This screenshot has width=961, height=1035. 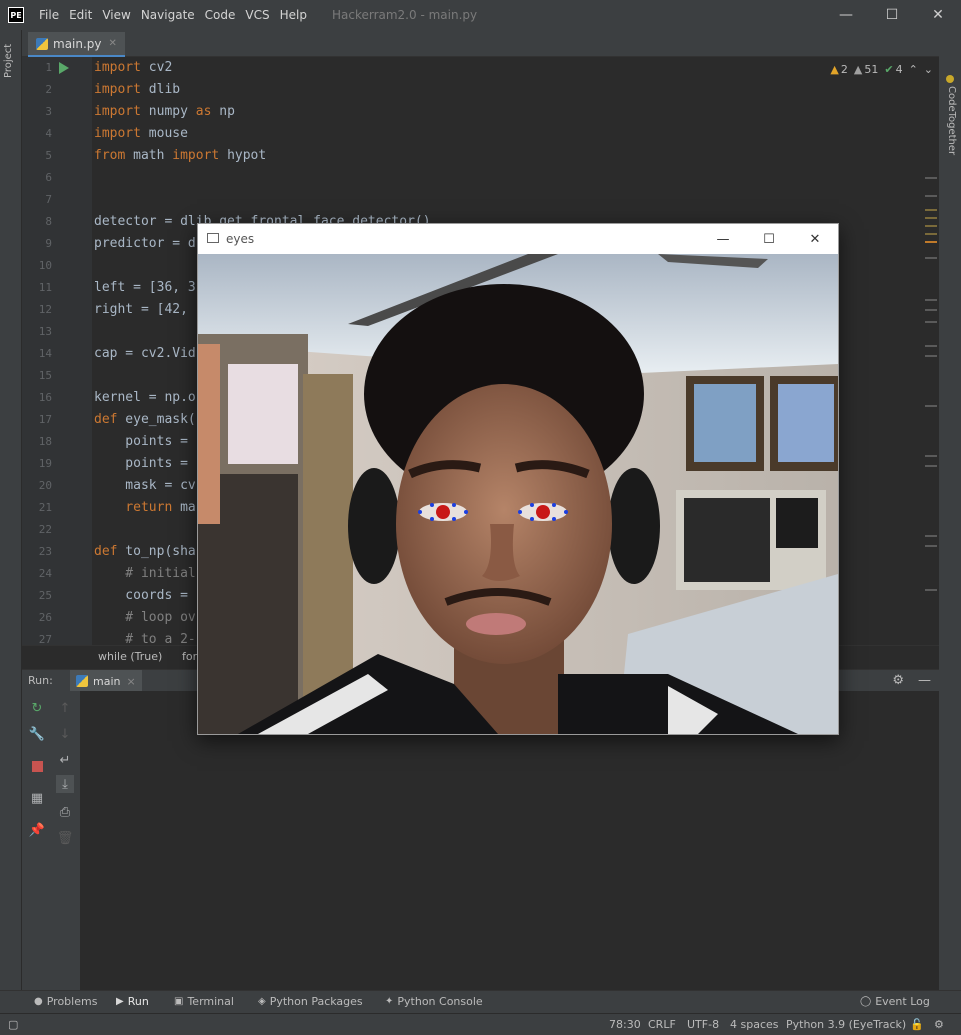 I want to click on codetogether-icon, so click(x=950, y=79).